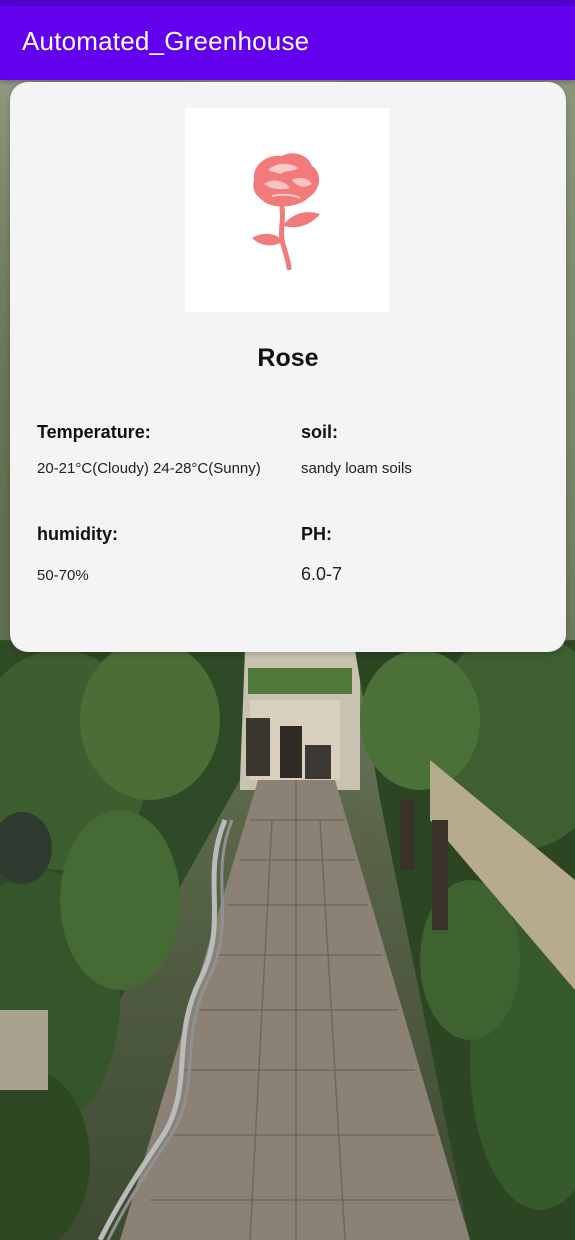 The image size is (575, 1240). Describe the element at coordinates (316, 534) in the screenshot. I see `ph-label: PH:` at that location.